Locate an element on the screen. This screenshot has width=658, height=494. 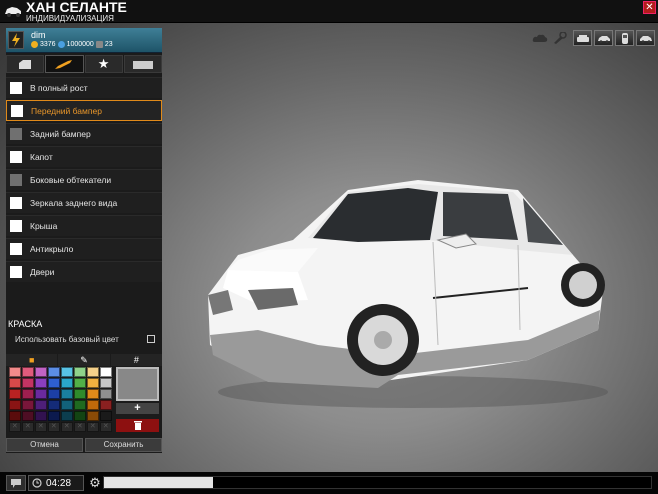
bolt-icon is located at coordinates (16, 40).